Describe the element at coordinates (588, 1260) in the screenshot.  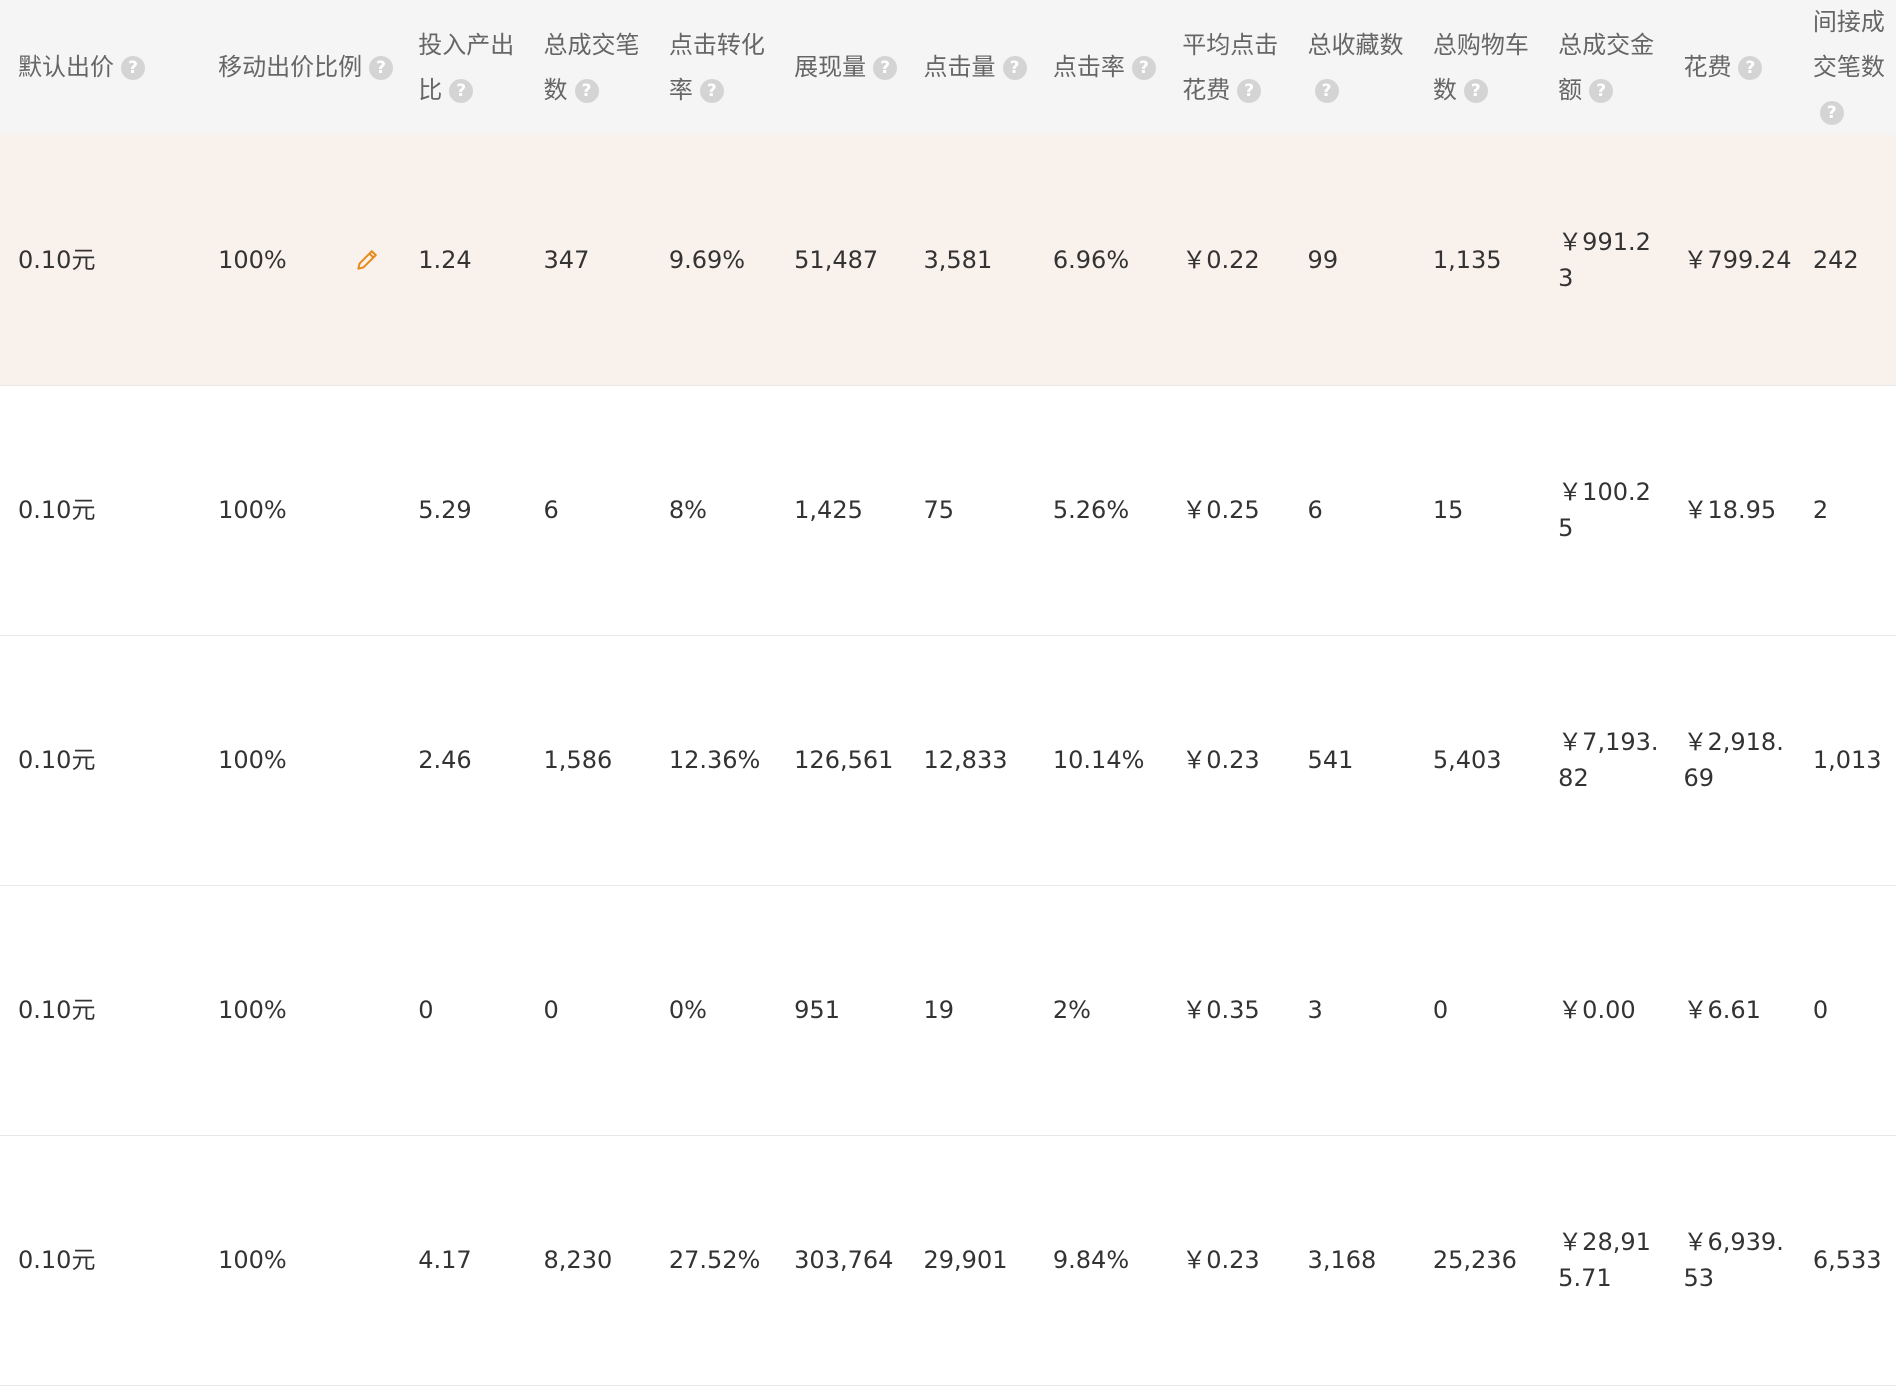
I see `table-cell: 8,230` at that location.